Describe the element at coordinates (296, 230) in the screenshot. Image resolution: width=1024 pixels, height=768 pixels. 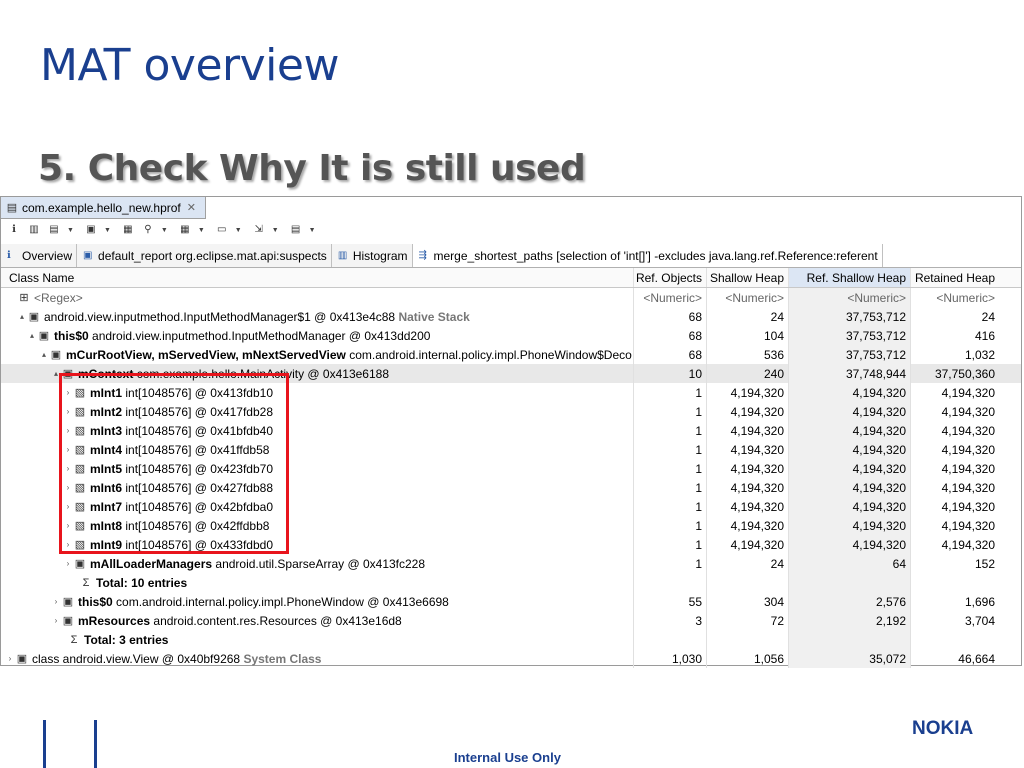
I see `settings-icon: ▤` at that location.